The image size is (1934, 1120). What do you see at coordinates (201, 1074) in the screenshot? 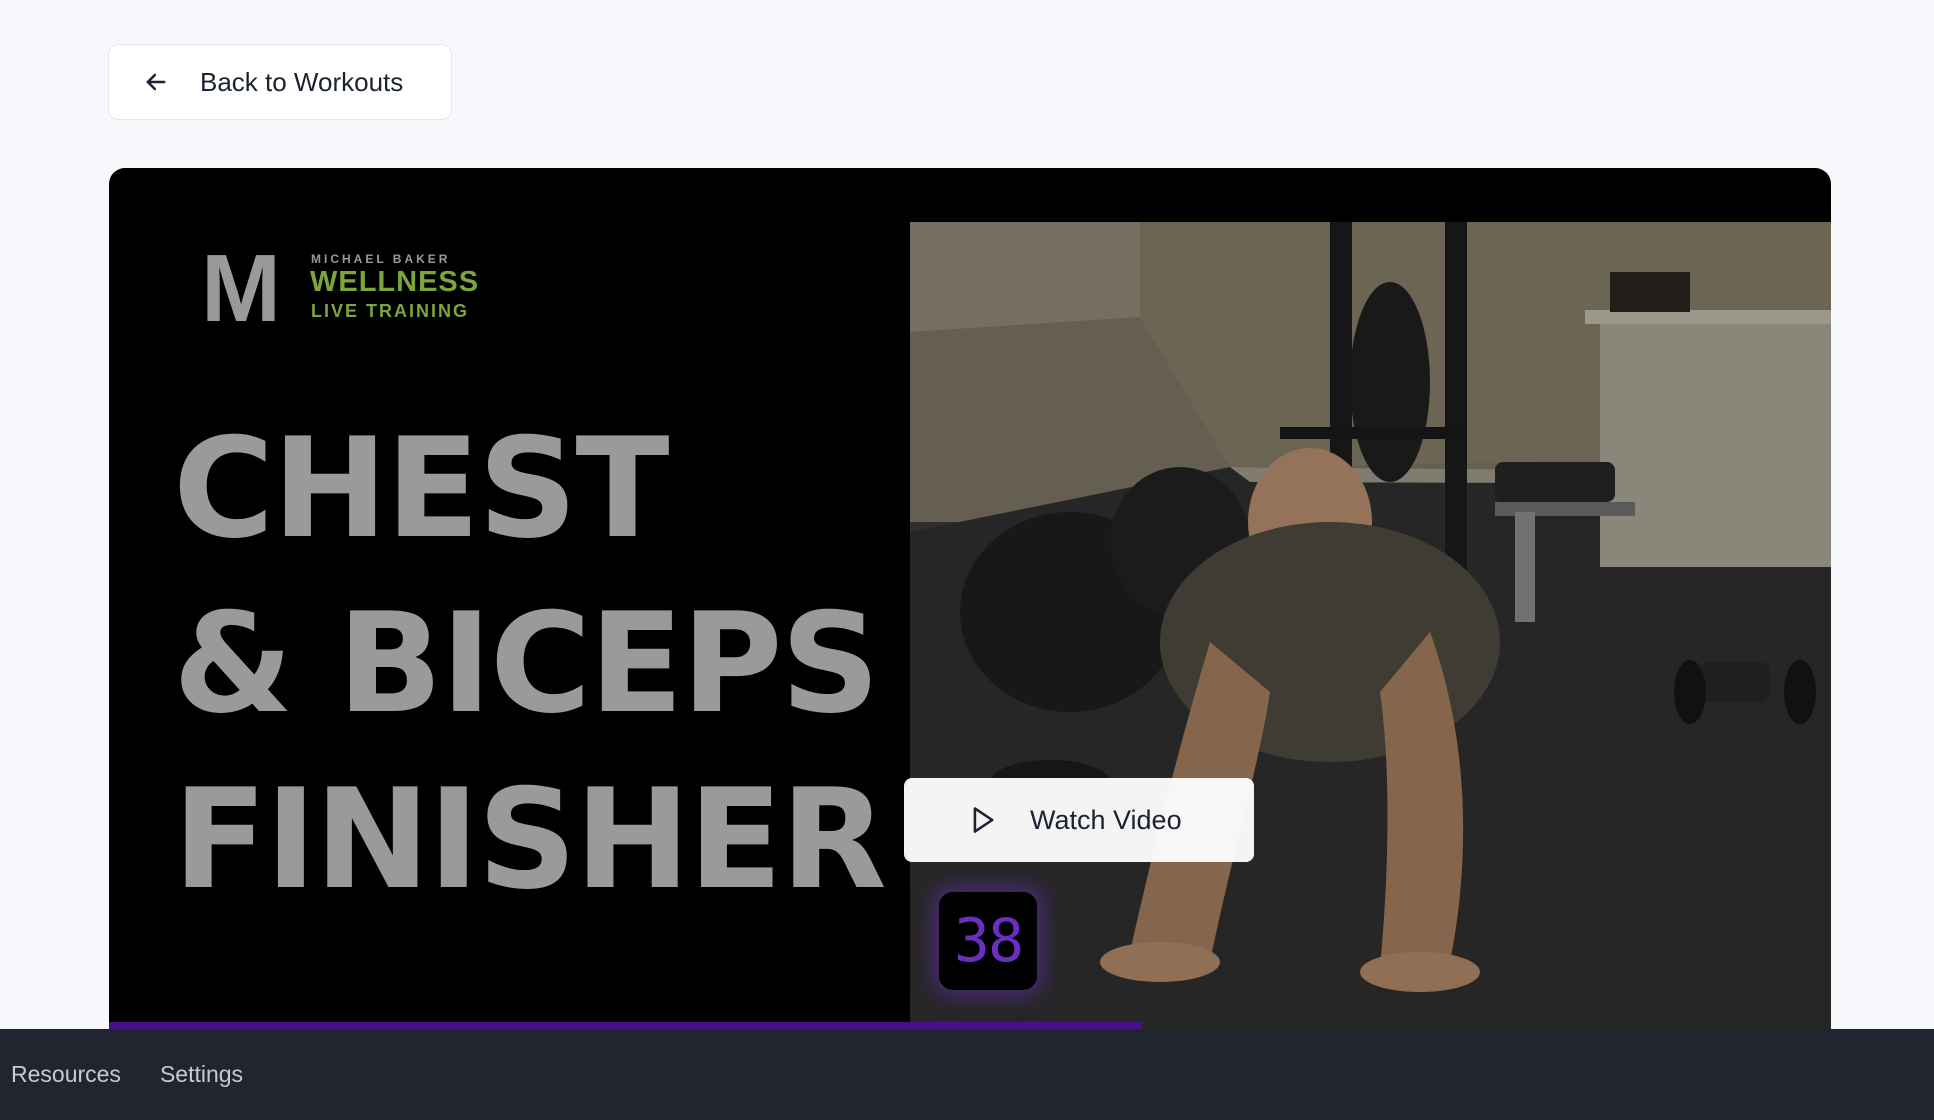
I see `nav-settings: Settings` at bounding box center [201, 1074].